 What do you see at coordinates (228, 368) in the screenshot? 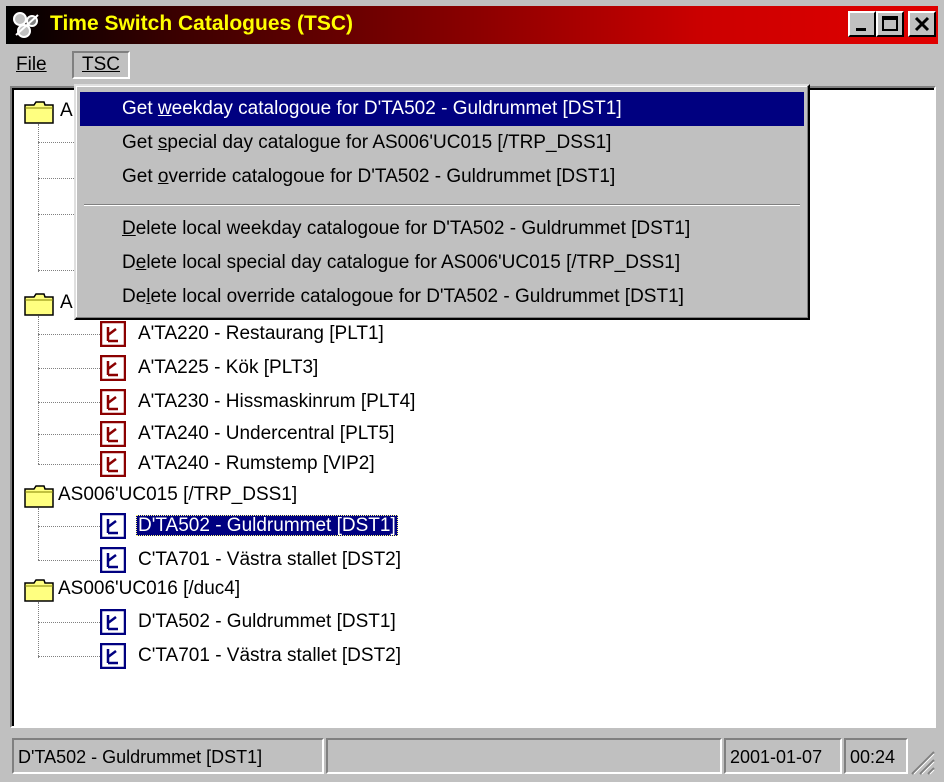
I see `tree-item: A'TA225 - Kök [PLT3]` at bounding box center [228, 368].